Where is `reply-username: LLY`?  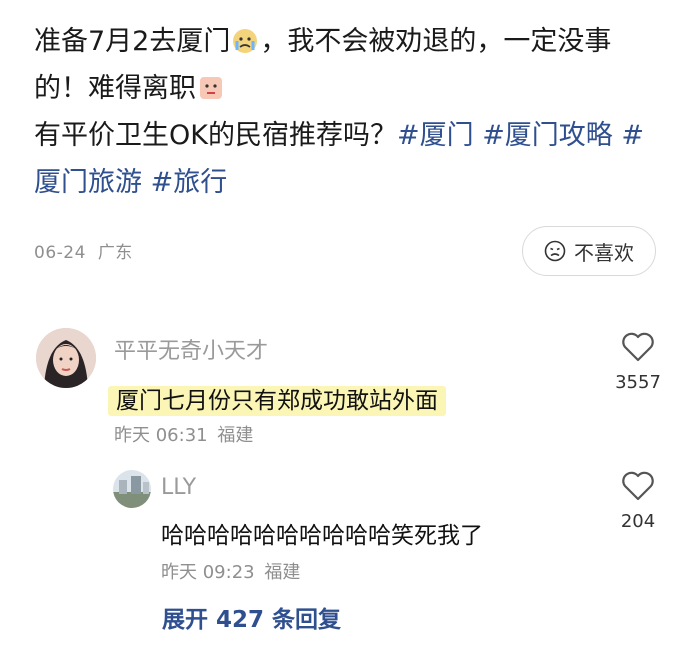 reply-username: LLY is located at coordinates (178, 487).